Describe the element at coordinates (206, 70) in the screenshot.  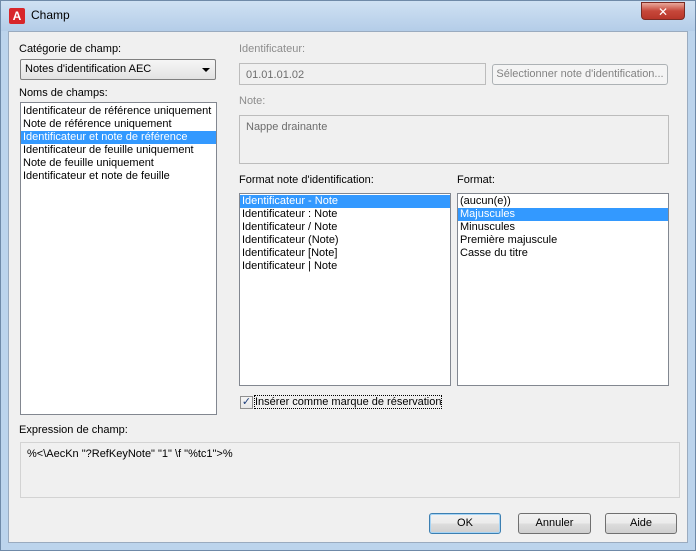
I see `chevron-down-icon` at that location.